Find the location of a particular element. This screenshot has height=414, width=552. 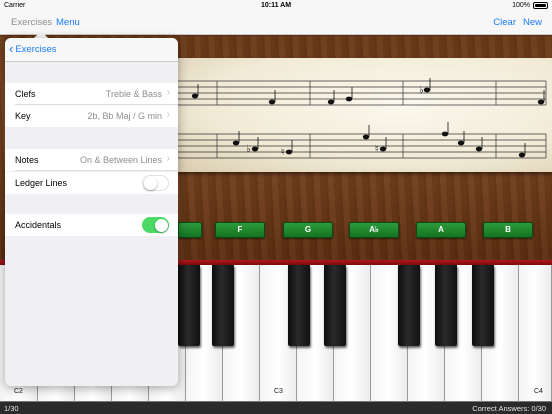

staff-notation: ♭ ♭ ♮ ♮ is located at coordinates (361, 118).